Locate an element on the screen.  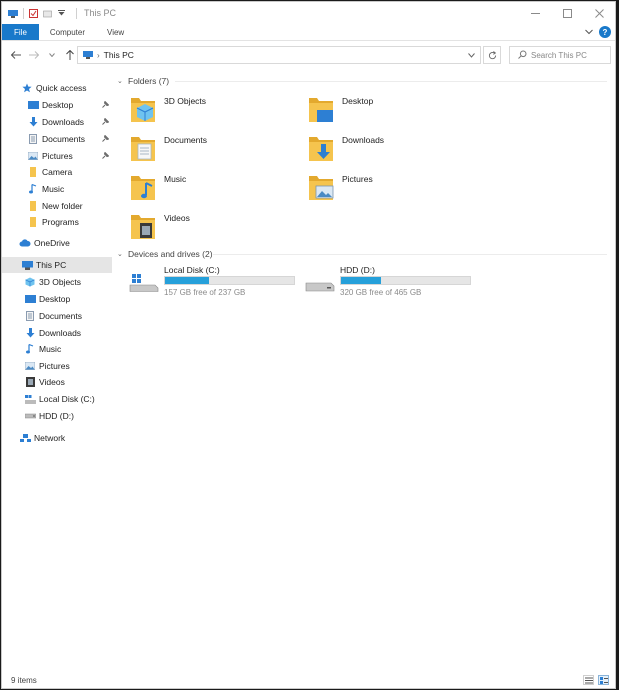
folder-tile-desktop: Desktop is located at coordinates (382, 111).